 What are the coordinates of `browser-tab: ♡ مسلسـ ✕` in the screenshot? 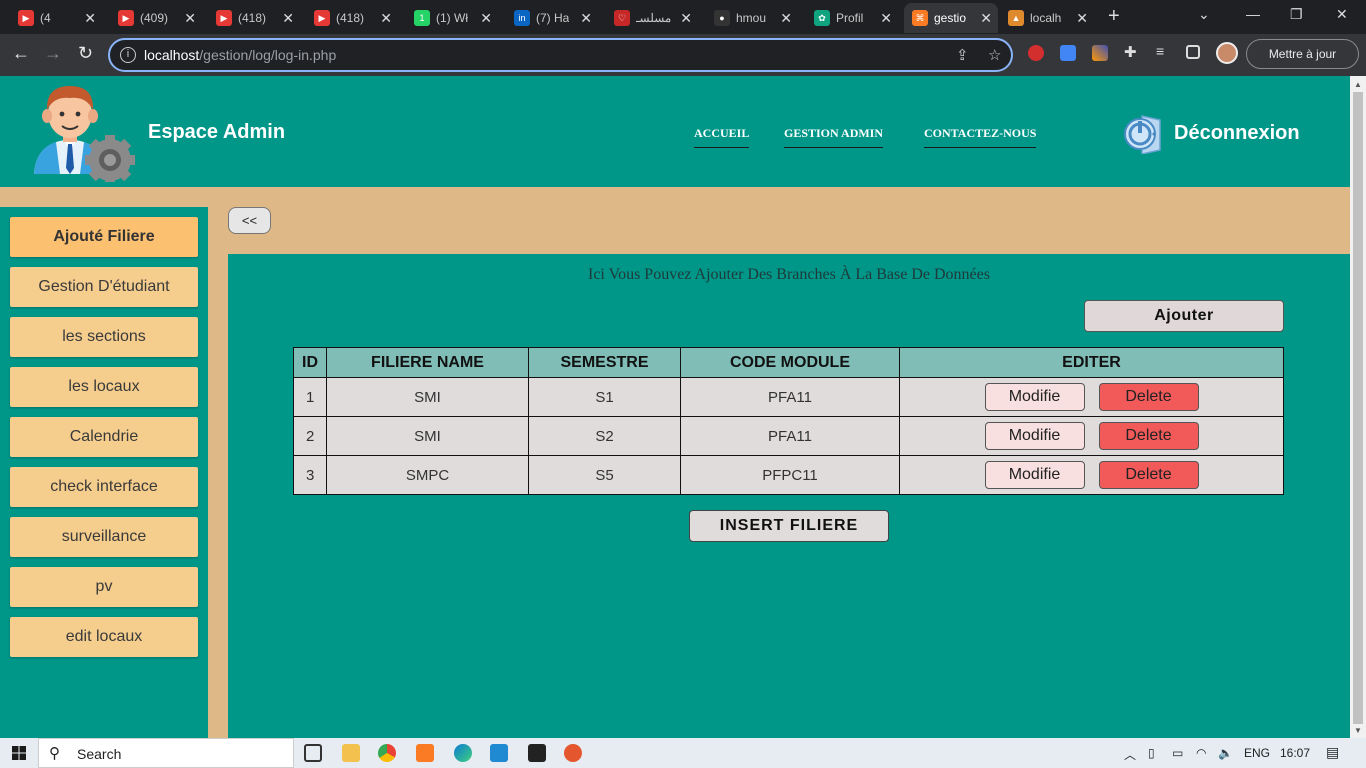 It's located at (652, 18).